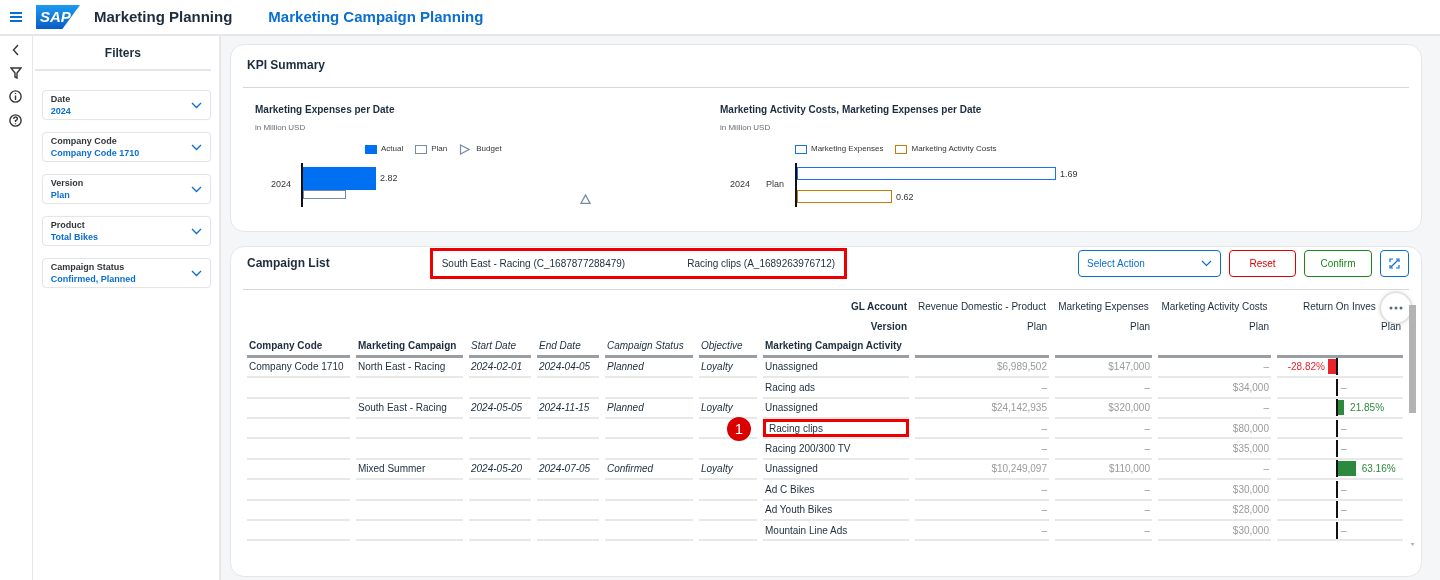  Describe the element at coordinates (1412, 427) in the screenshot. I see `scrollbar` at that location.